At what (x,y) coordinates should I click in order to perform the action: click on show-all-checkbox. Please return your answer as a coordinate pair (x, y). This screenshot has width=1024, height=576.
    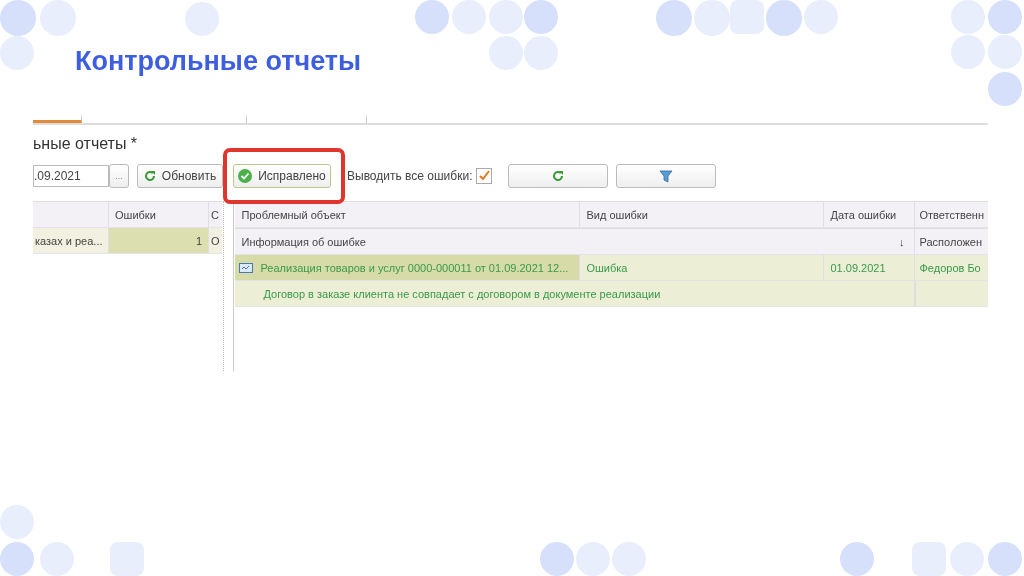
    Looking at the image, I should click on (484, 176).